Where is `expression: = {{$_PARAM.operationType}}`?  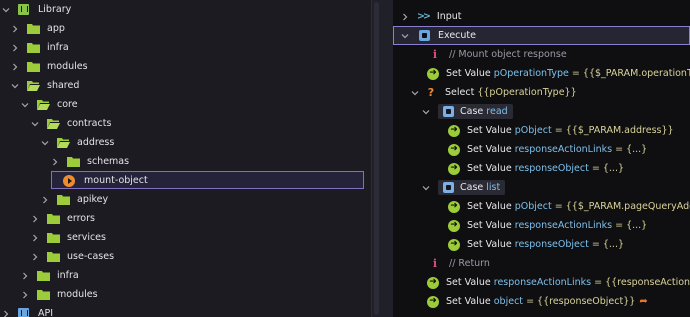
expression: = {{$_PARAM.operationType}} is located at coordinates (630, 73).